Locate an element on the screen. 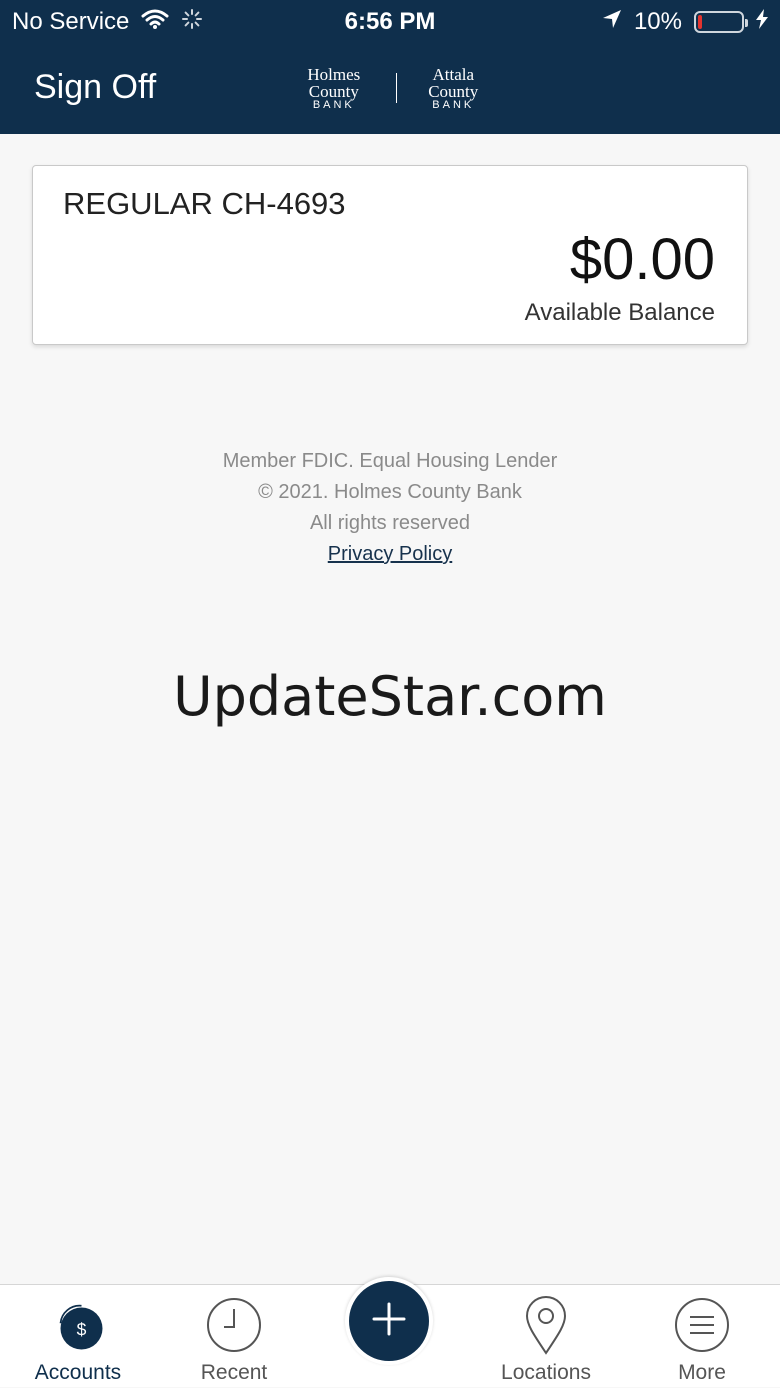 This screenshot has width=780, height=1388. charging-bolt-icon is located at coordinates (762, 22).